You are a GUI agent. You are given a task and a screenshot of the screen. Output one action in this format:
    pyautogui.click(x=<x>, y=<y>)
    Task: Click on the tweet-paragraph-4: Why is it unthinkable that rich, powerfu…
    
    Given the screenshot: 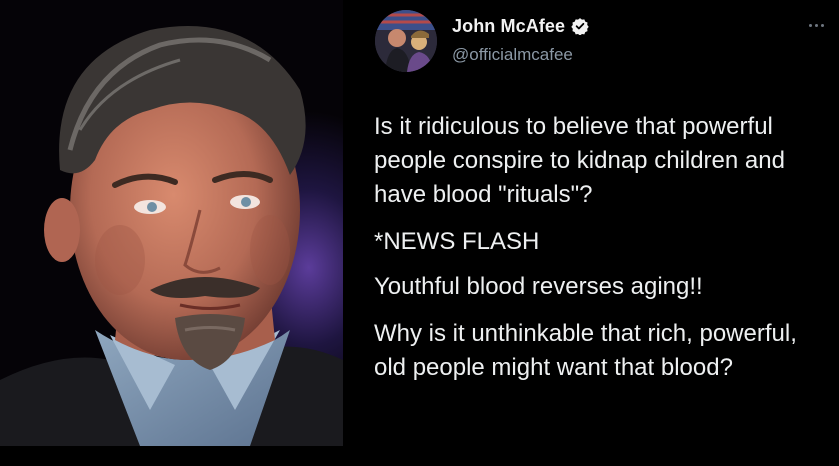 What is the action you would take?
    pyautogui.click(x=589, y=350)
    